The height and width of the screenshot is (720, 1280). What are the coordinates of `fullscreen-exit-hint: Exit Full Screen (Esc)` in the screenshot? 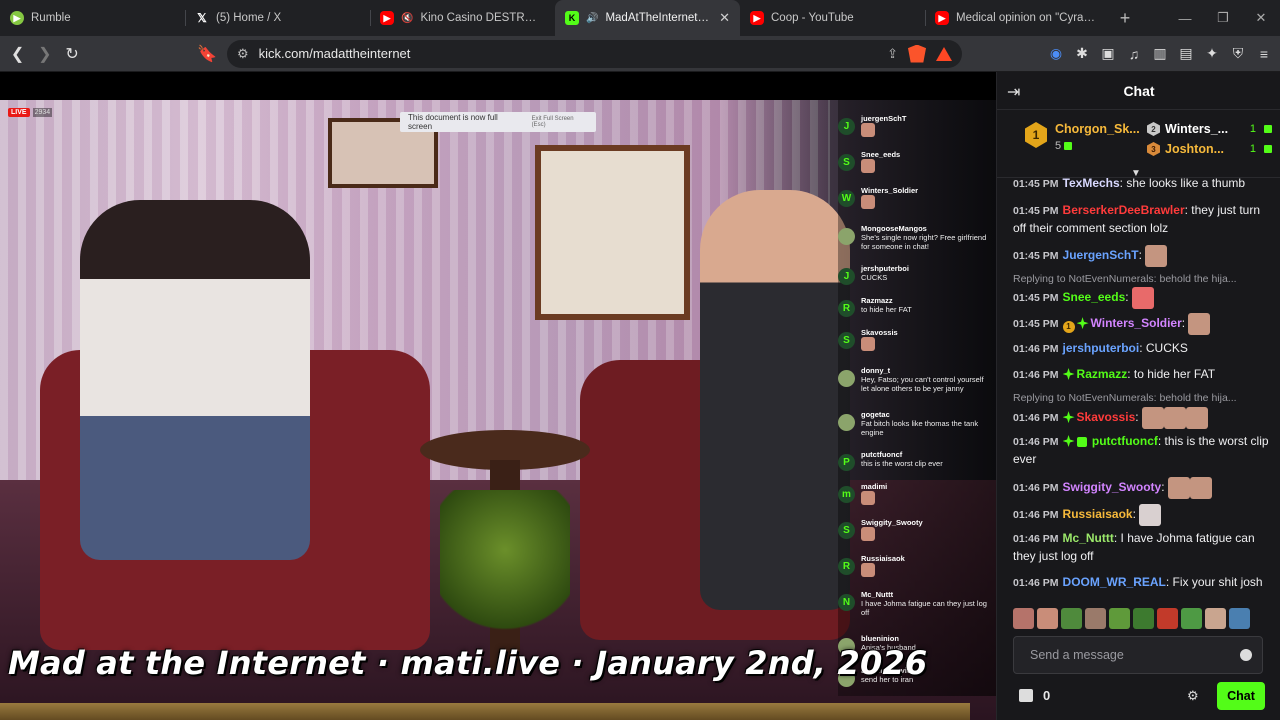 It's located at (560, 122).